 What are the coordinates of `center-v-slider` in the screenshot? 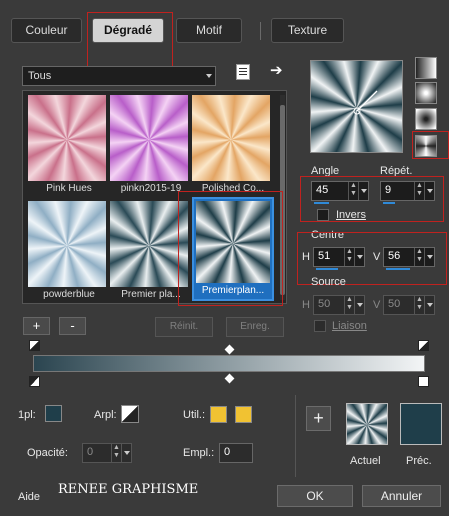 It's located at (398, 269).